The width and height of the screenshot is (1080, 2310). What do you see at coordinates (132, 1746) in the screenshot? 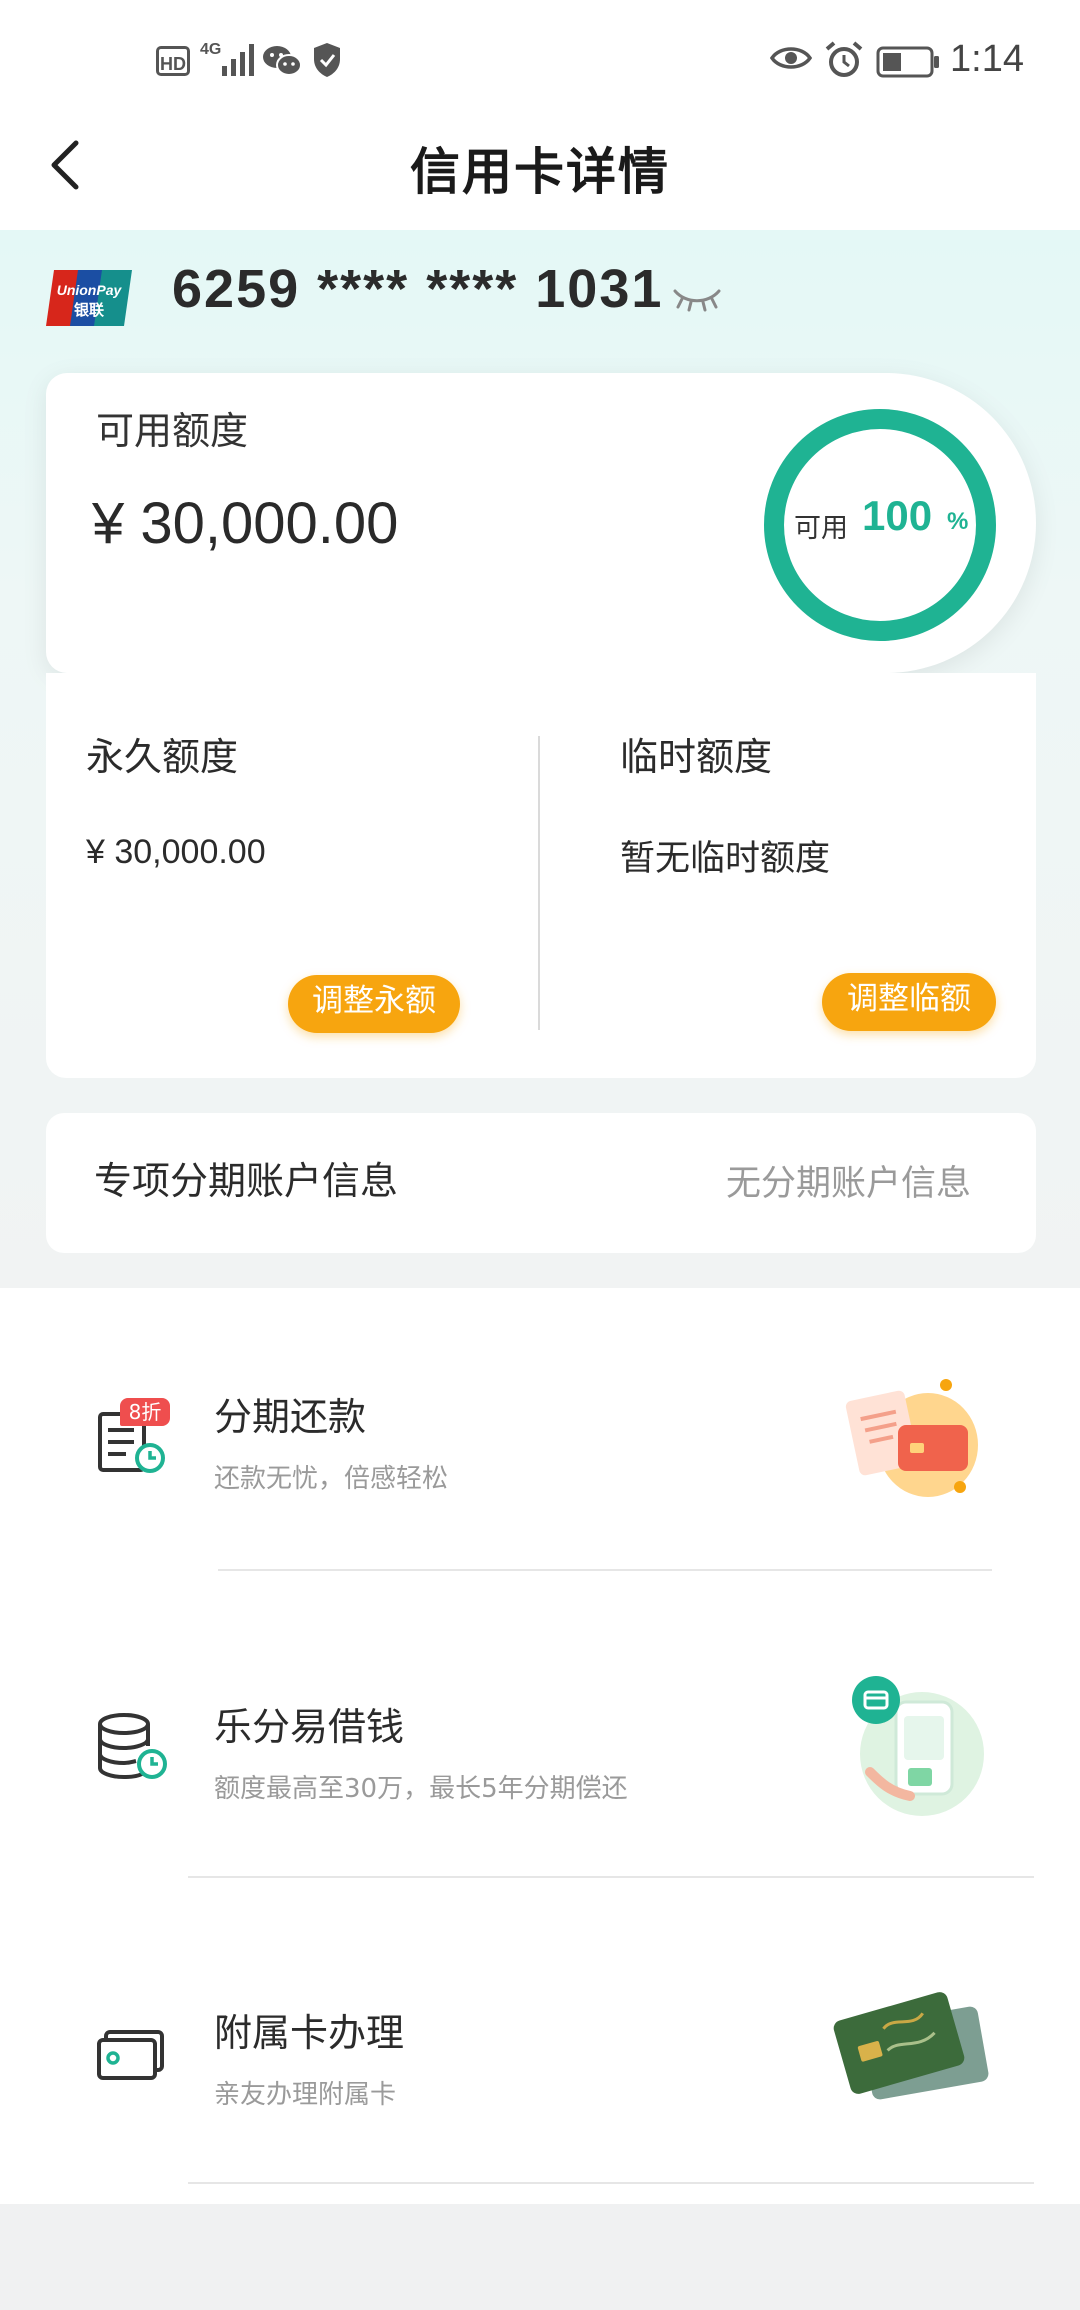
I see `coin-stack-clock-icon` at bounding box center [132, 1746].